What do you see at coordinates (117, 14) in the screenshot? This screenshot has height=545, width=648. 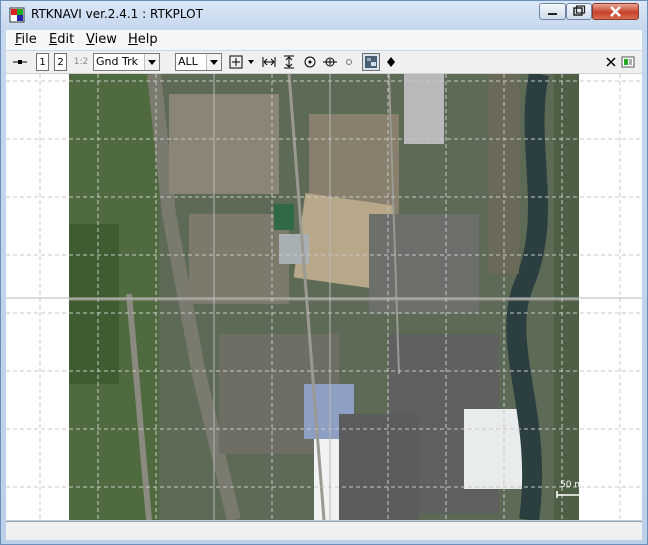 I see `window-title: RTKNAVI ver.2.4.1 : RTKPLOT` at bounding box center [117, 14].